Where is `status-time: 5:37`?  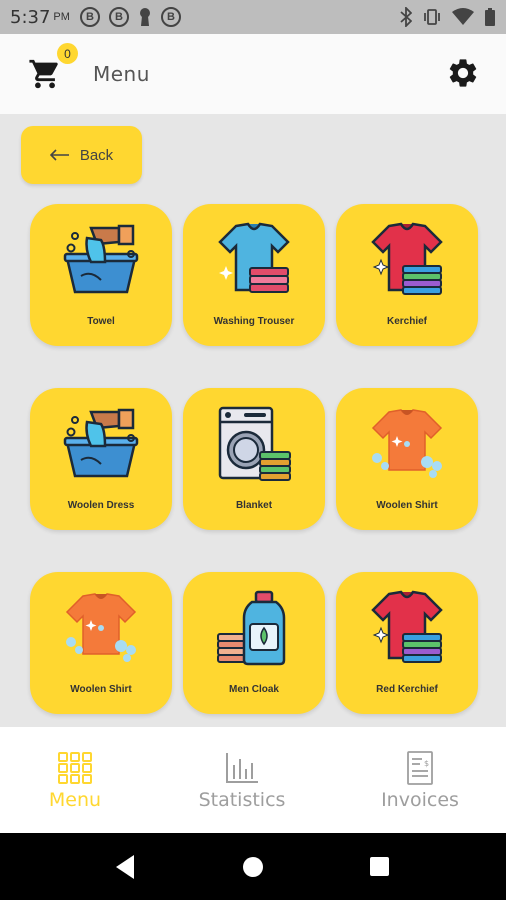
status-time: 5:37 is located at coordinates (30, 17).